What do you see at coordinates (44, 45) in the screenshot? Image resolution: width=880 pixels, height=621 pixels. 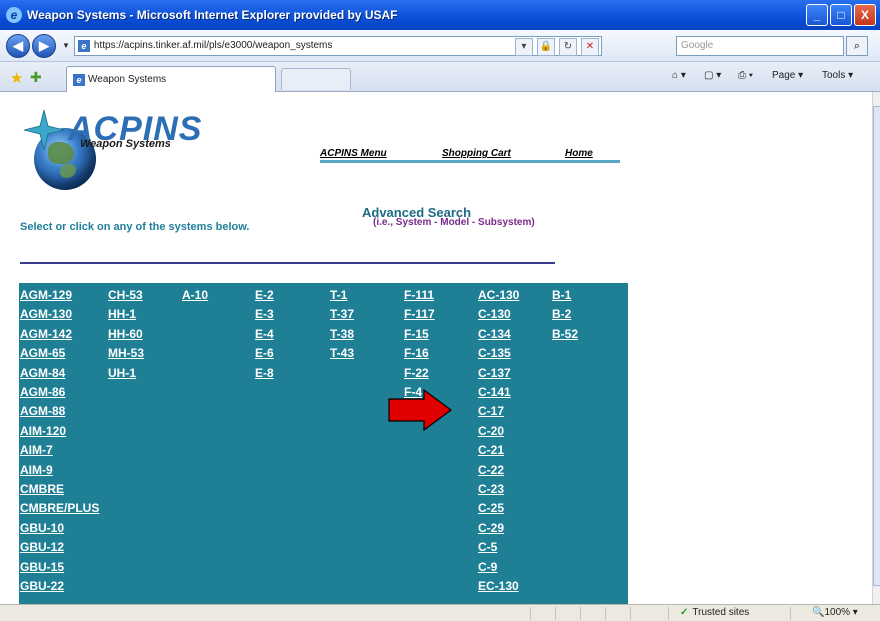 I see `forward-button: ▶` at bounding box center [44, 45].